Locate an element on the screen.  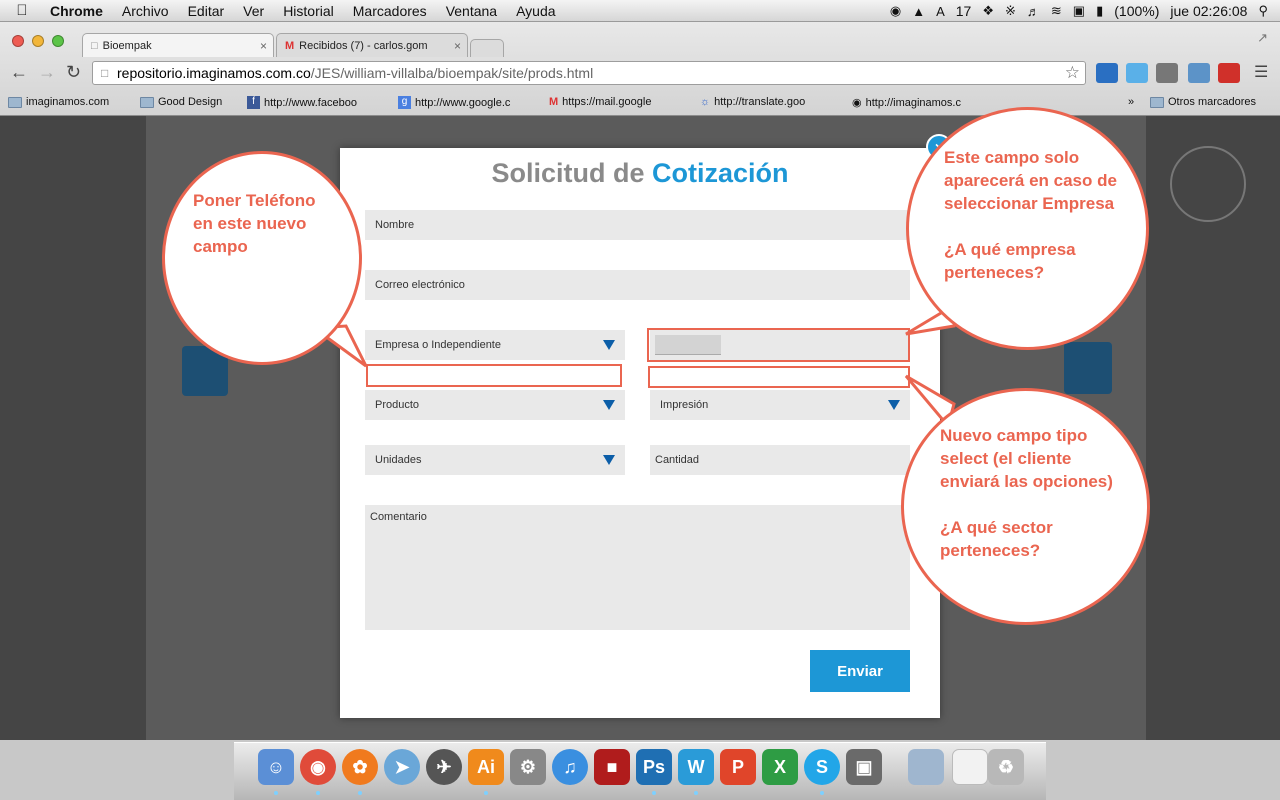
menu-historial: Historial is located at coordinates (308, 11).